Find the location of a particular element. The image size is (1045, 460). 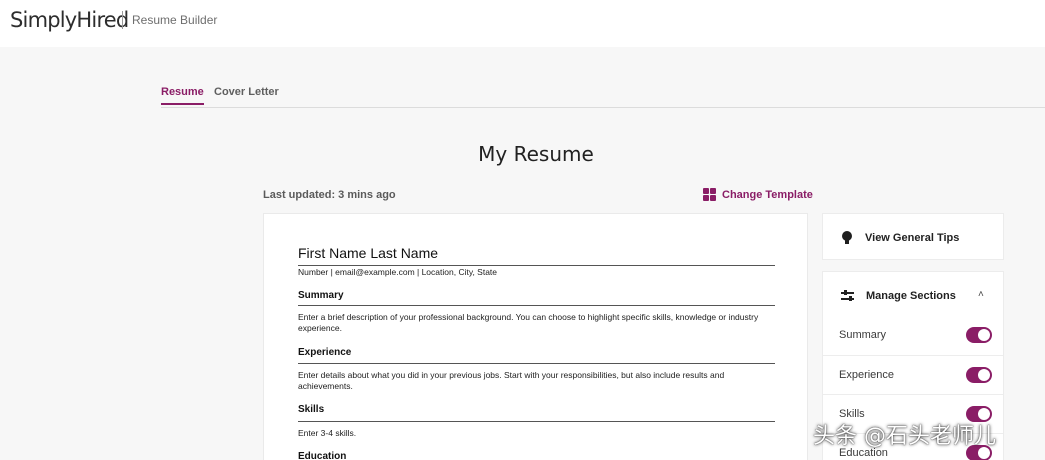

lightbulb-icon-base is located at coordinates (847, 242).